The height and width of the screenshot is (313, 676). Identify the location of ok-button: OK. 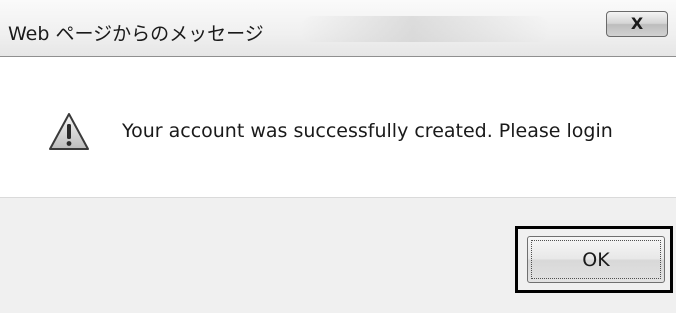
(596, 259).